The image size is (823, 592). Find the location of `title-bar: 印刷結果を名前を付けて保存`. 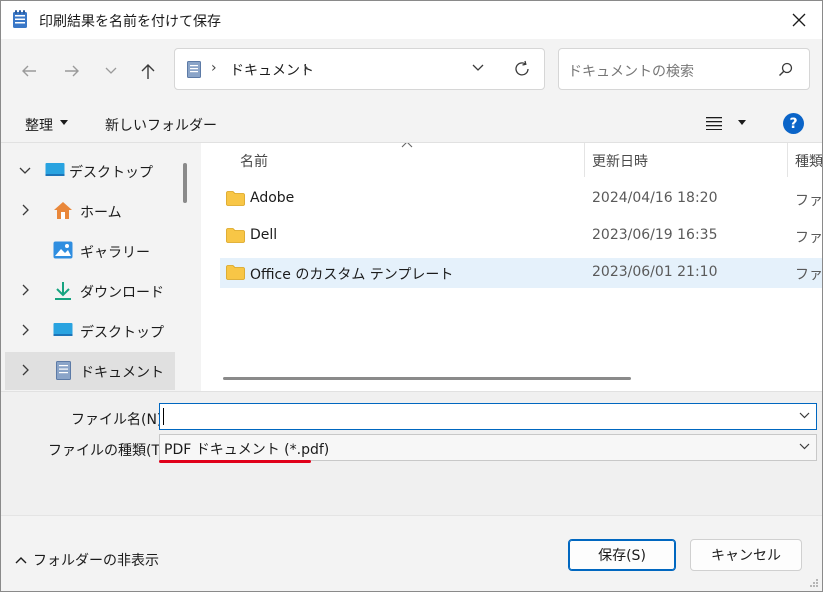

title-bar: 印刷結果を名前を付けて保存 is located at coordinates (411, 20).